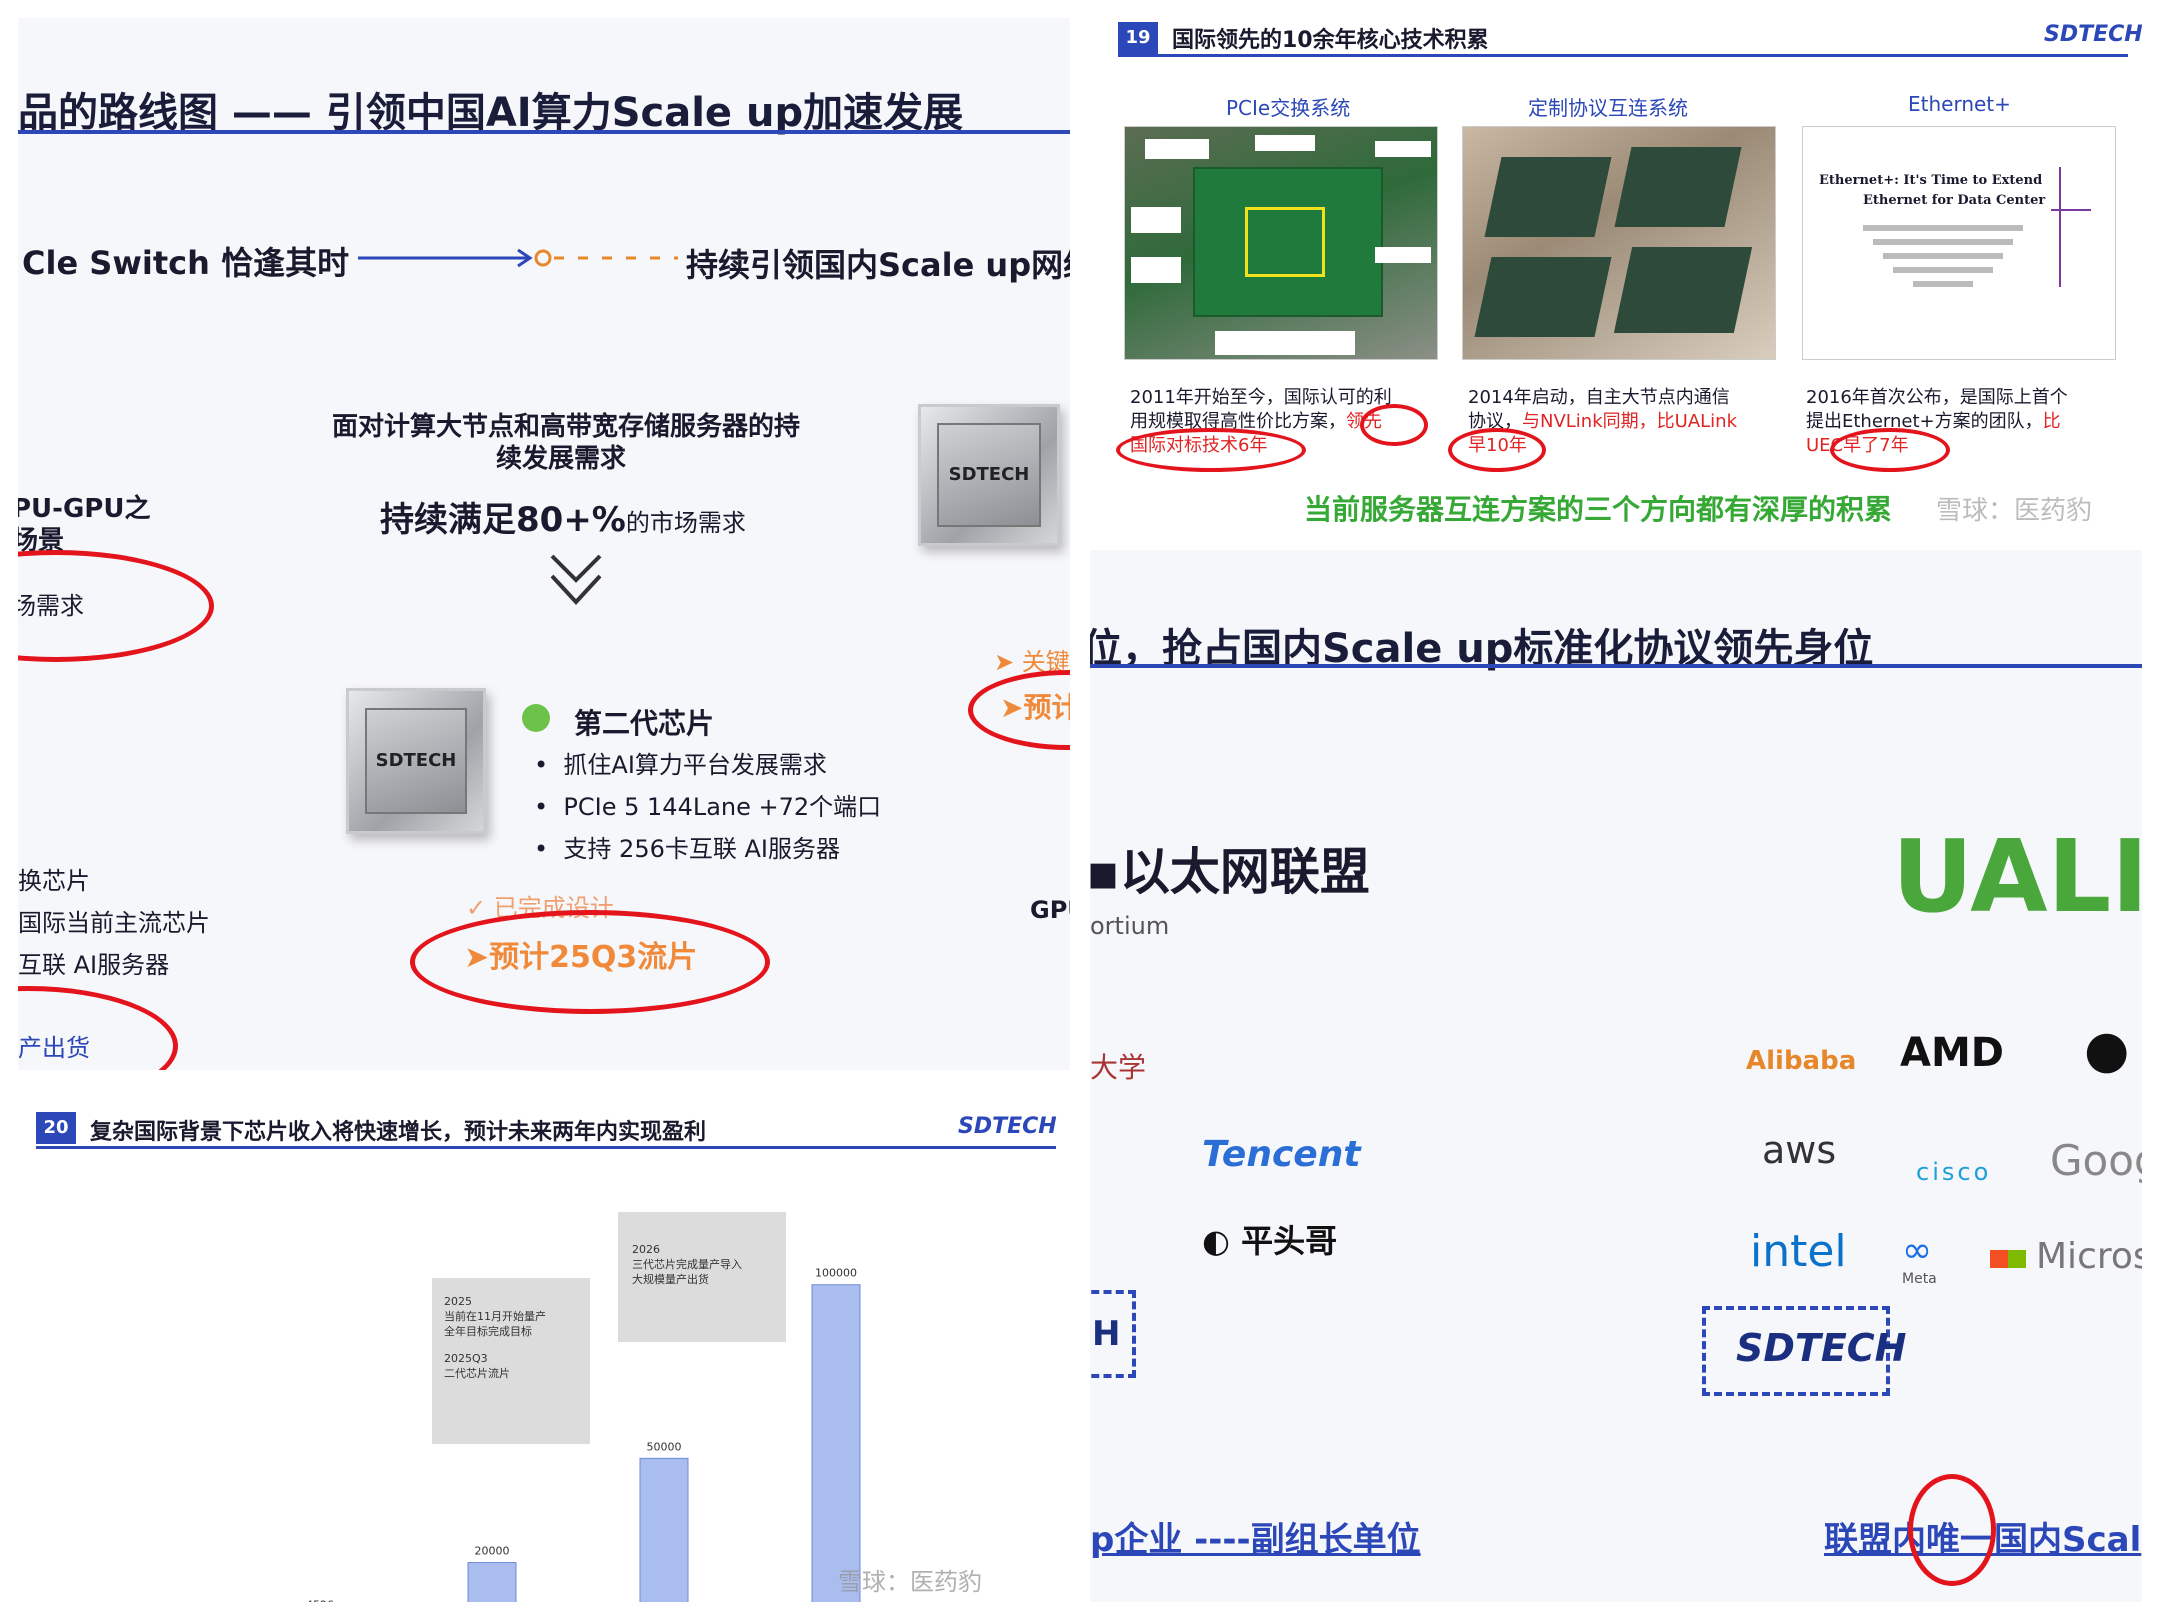 Image resolution: width=2160 pixels, height=1620 pixels. I want to click on demand-title-2: 续发展需求, so click(561, 459).